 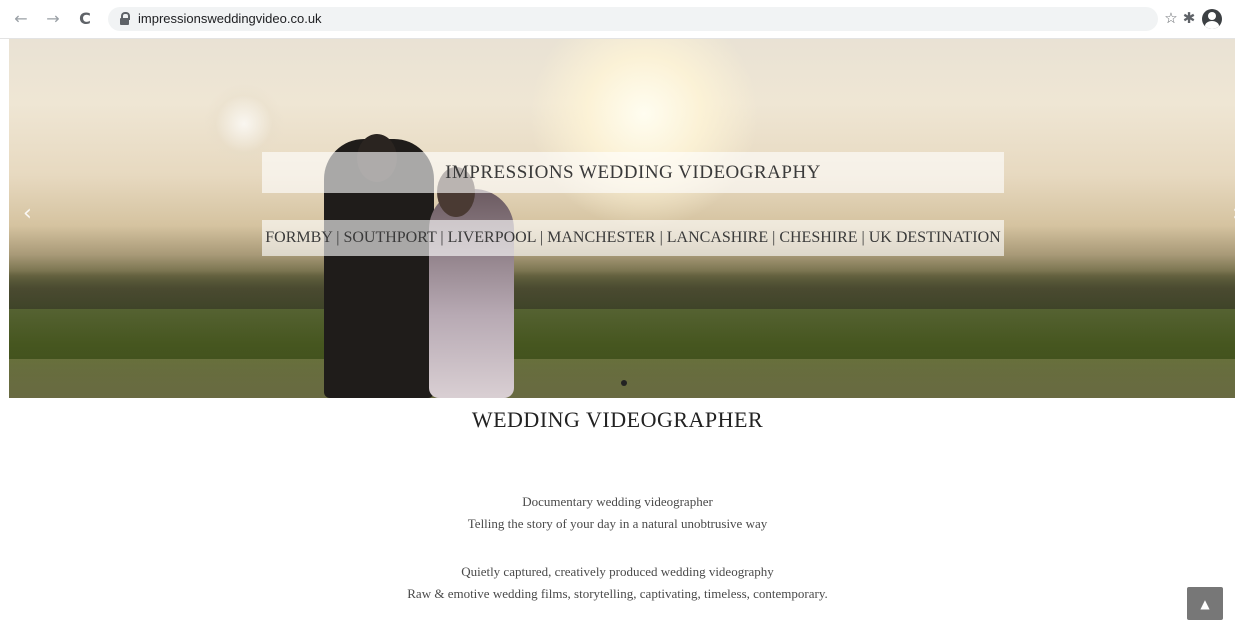 I want to click on profile-avatar-icon, so click(x=1212, y=19).